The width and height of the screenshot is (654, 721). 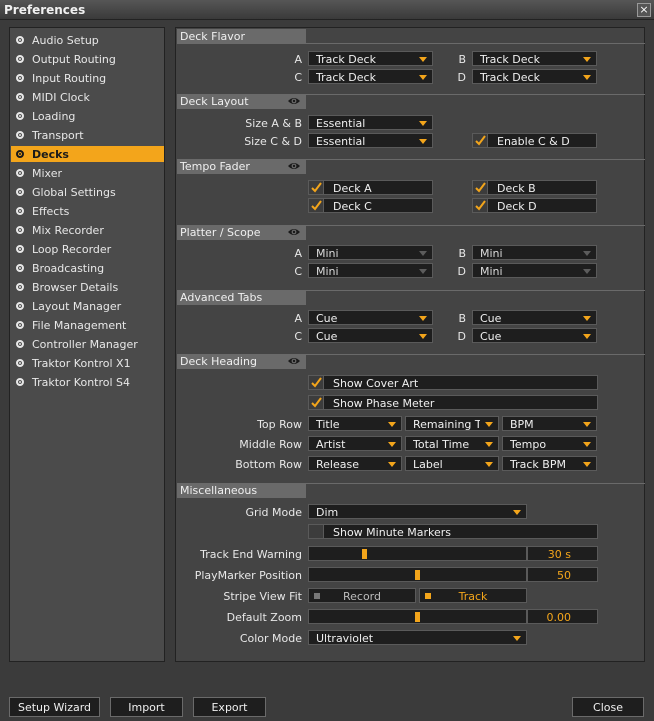 What do you see at coordinates (214, 101) in the screenshot?
I see `section-title: Deck Layout` at bounding box center [214, 101].